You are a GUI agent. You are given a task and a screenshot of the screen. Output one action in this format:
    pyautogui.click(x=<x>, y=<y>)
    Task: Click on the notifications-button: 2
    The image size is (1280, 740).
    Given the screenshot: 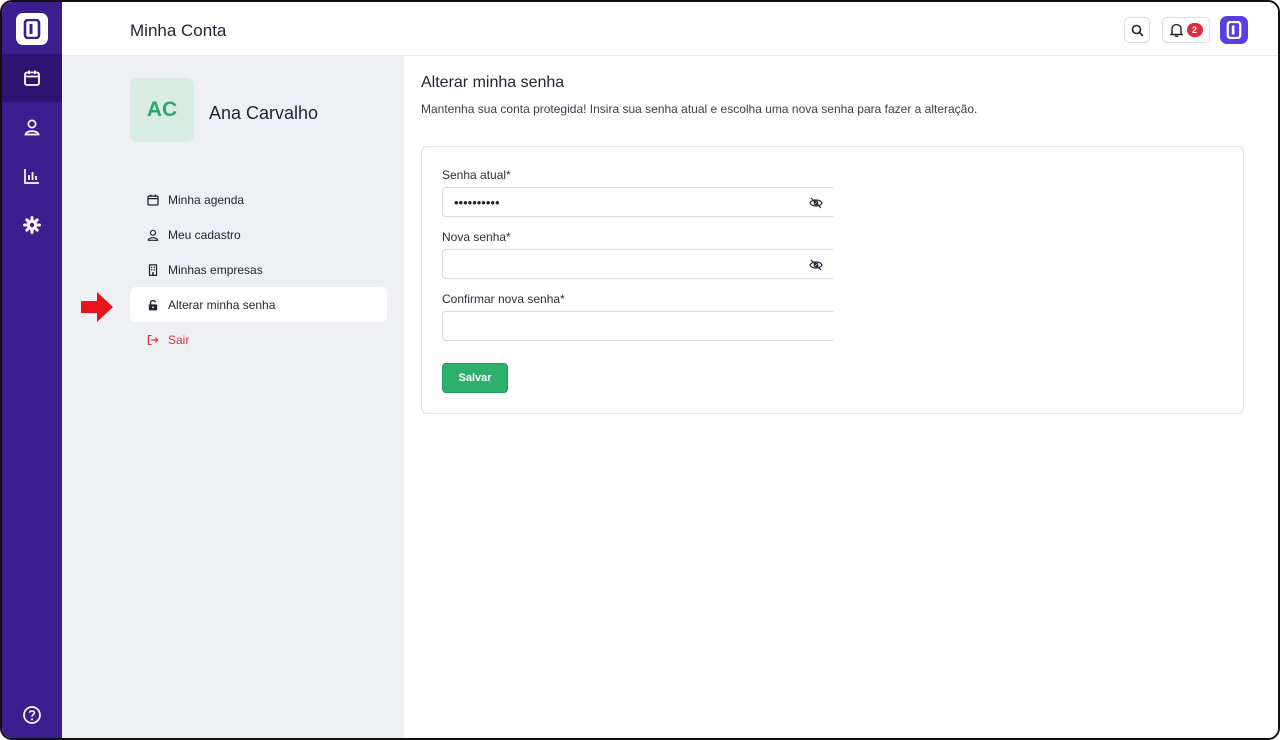 What is the action you would take?
    pyautogui.click(x=1186, y=30)
    